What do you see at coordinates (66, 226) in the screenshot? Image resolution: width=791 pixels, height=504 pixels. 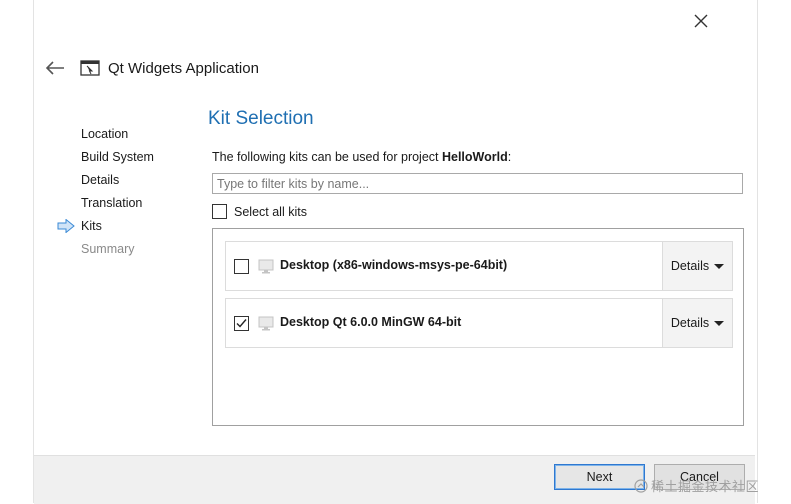 I see `current-step-arrow-icon` at bounding box center [66, 226].